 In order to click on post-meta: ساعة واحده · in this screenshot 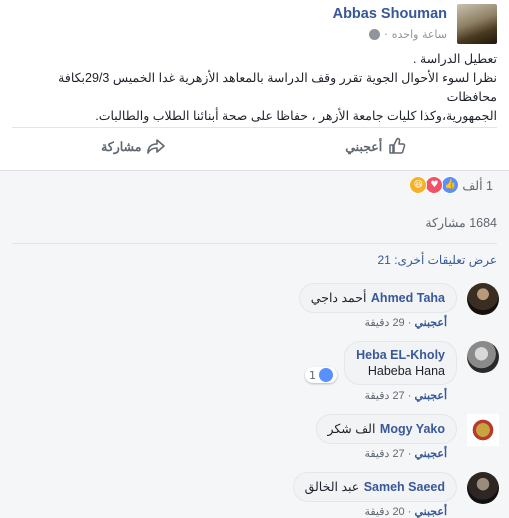, I will do `click(408, 34)`.